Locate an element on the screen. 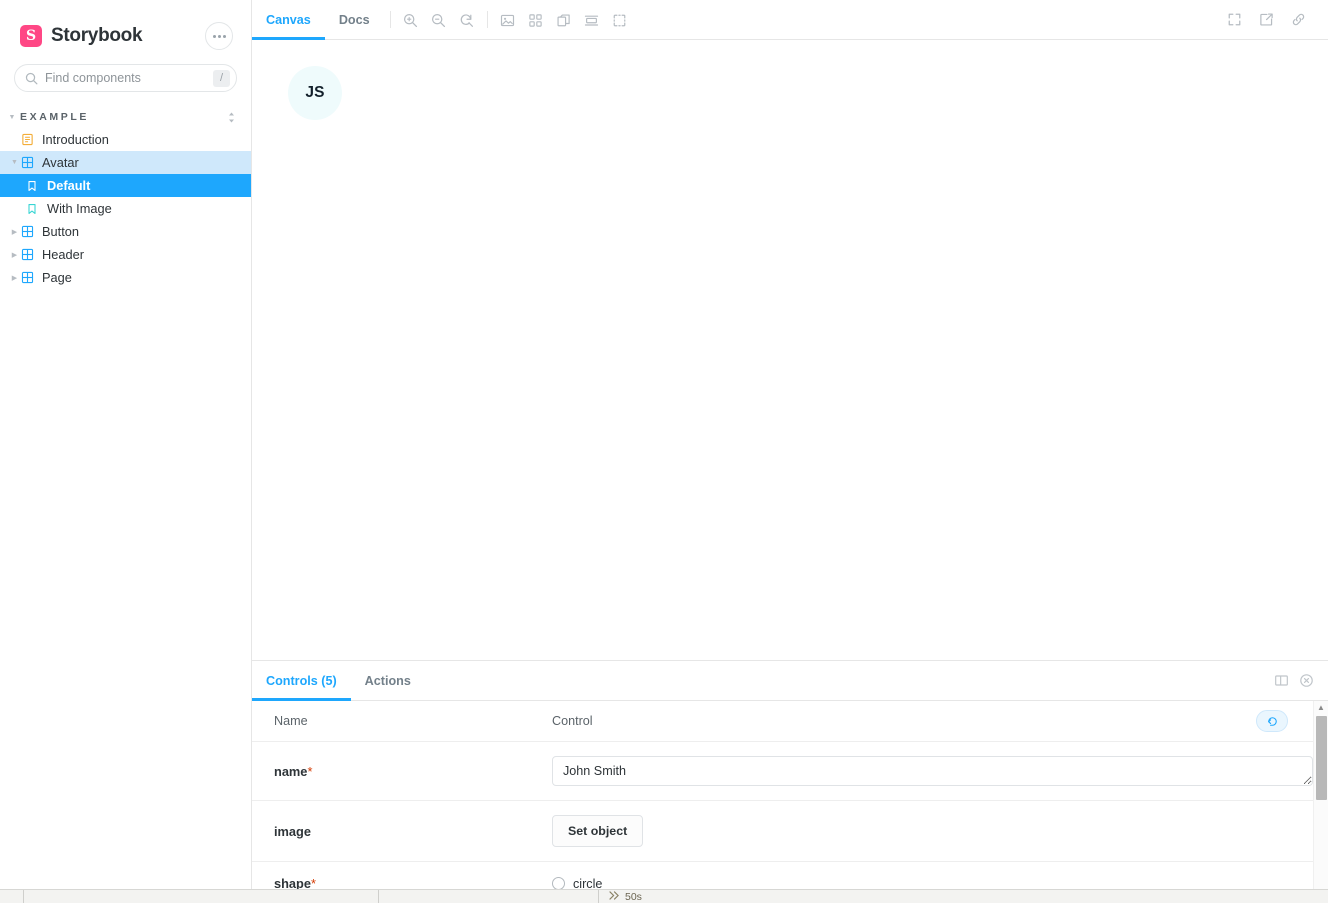 The image size is (1328, 903). backgrounds-icon is located at coordinates (508, 20).